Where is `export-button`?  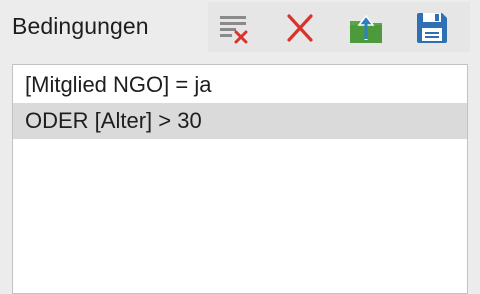 export-button is located at coordinates (366, 28).